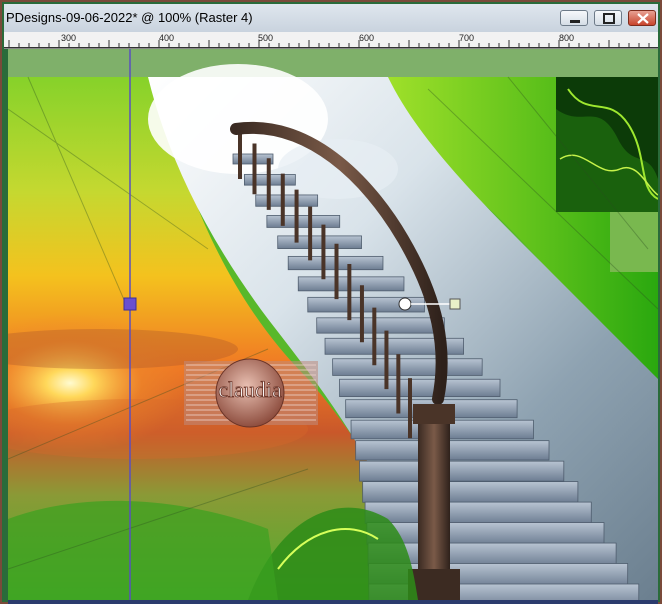 This screenshot has height=604, width=662. What do you see at coordinates (333, 602) in the screenshot?
I see `bottom-edge` at bounding box center [333, 602].